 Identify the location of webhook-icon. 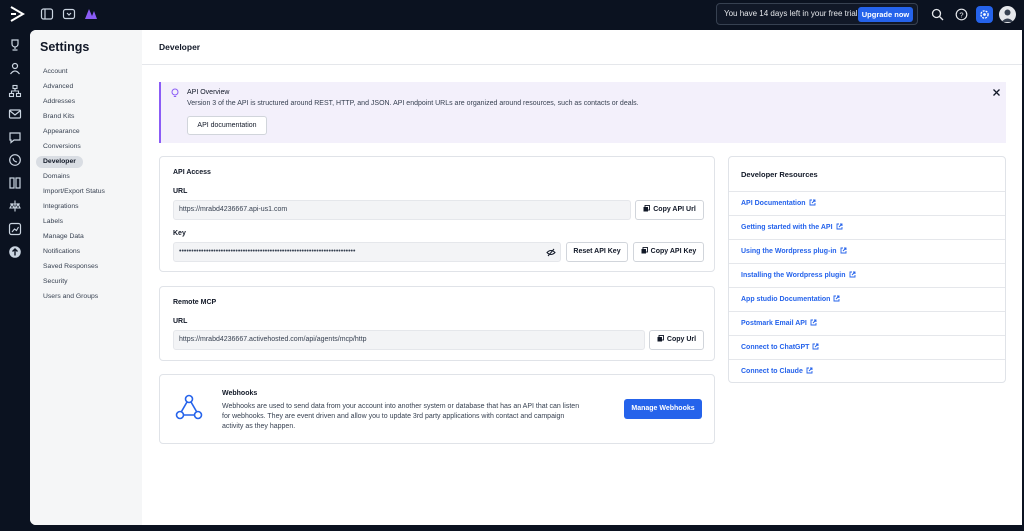
(189, 407).